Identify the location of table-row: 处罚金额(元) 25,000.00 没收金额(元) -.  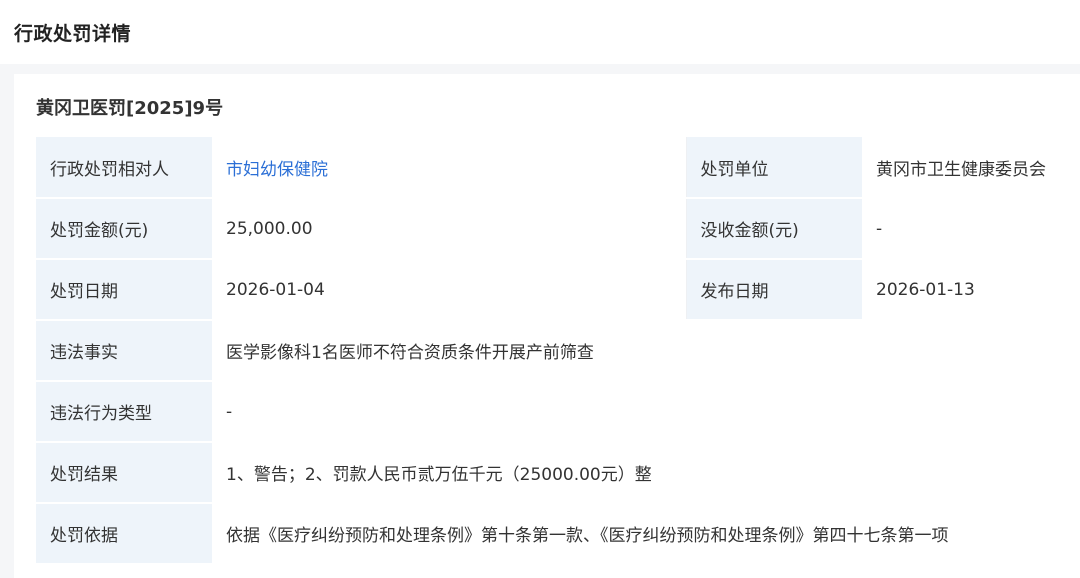
(558, 229).